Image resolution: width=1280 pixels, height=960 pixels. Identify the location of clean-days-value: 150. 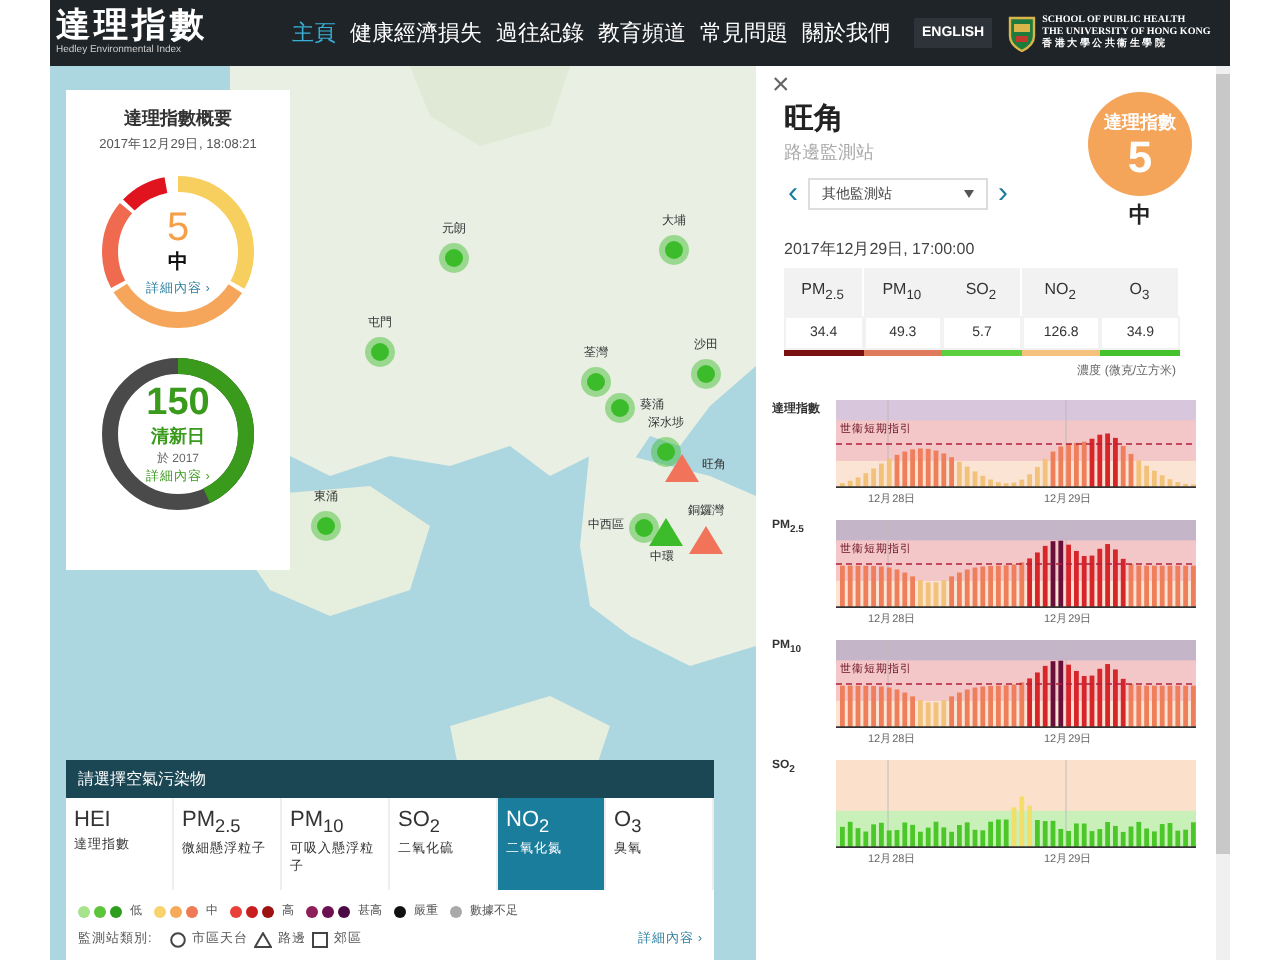
(178, 403).